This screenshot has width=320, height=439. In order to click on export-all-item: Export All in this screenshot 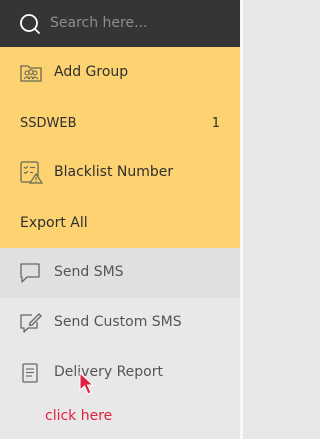, I will do `click(120, 223)`.